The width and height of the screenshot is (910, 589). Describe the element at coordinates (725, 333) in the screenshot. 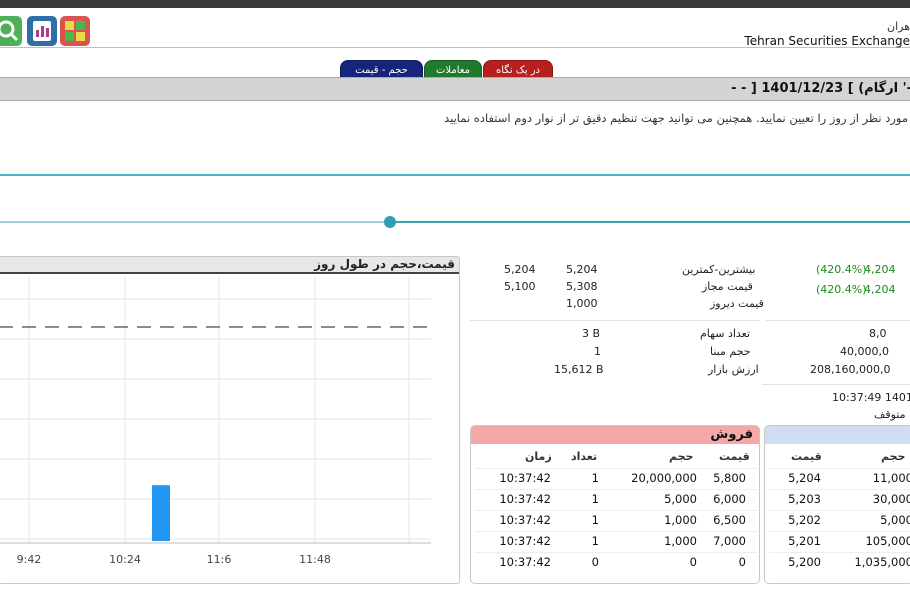

I see `shares-label: تعداد سهام` at that location.